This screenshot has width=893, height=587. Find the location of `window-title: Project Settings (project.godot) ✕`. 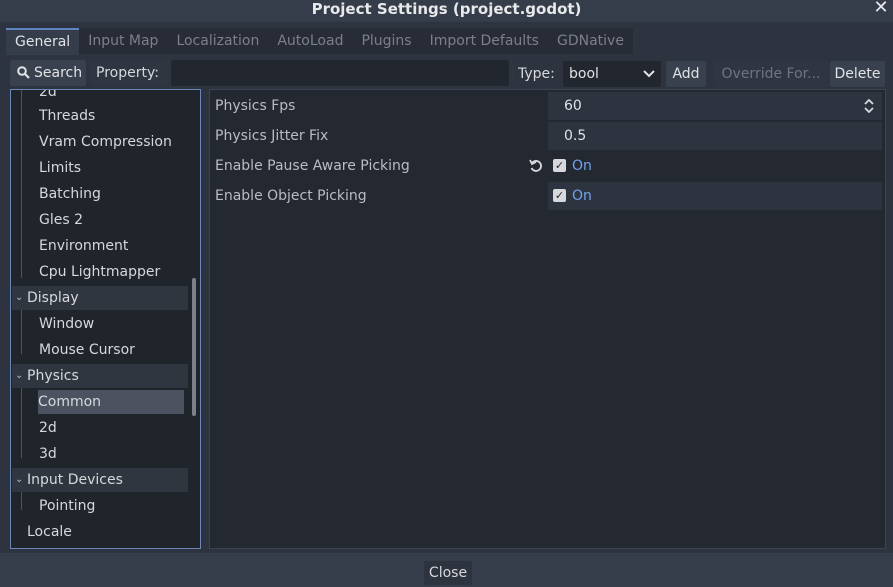

window-title: Project Settings (project.godot) ✕ is located at coordinates (446, 10).